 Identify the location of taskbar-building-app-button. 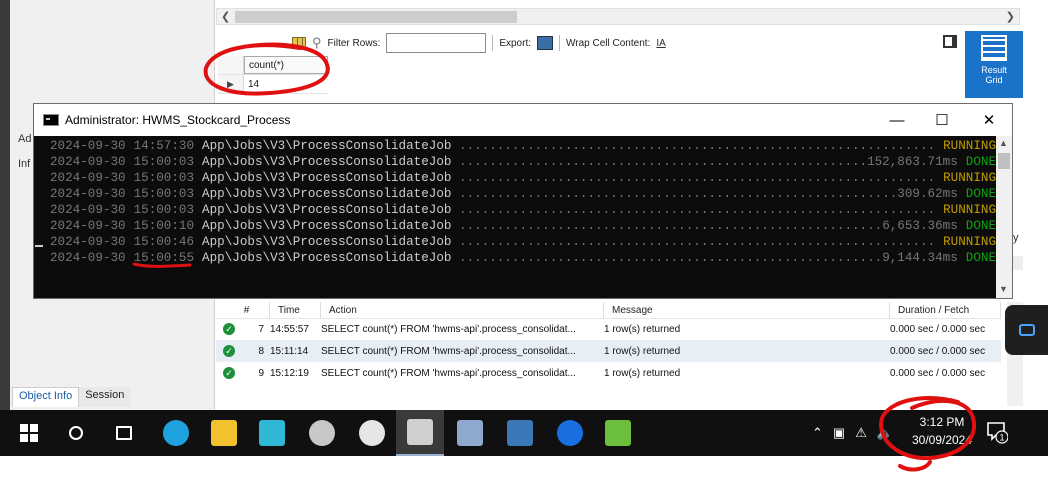
(272, 433).